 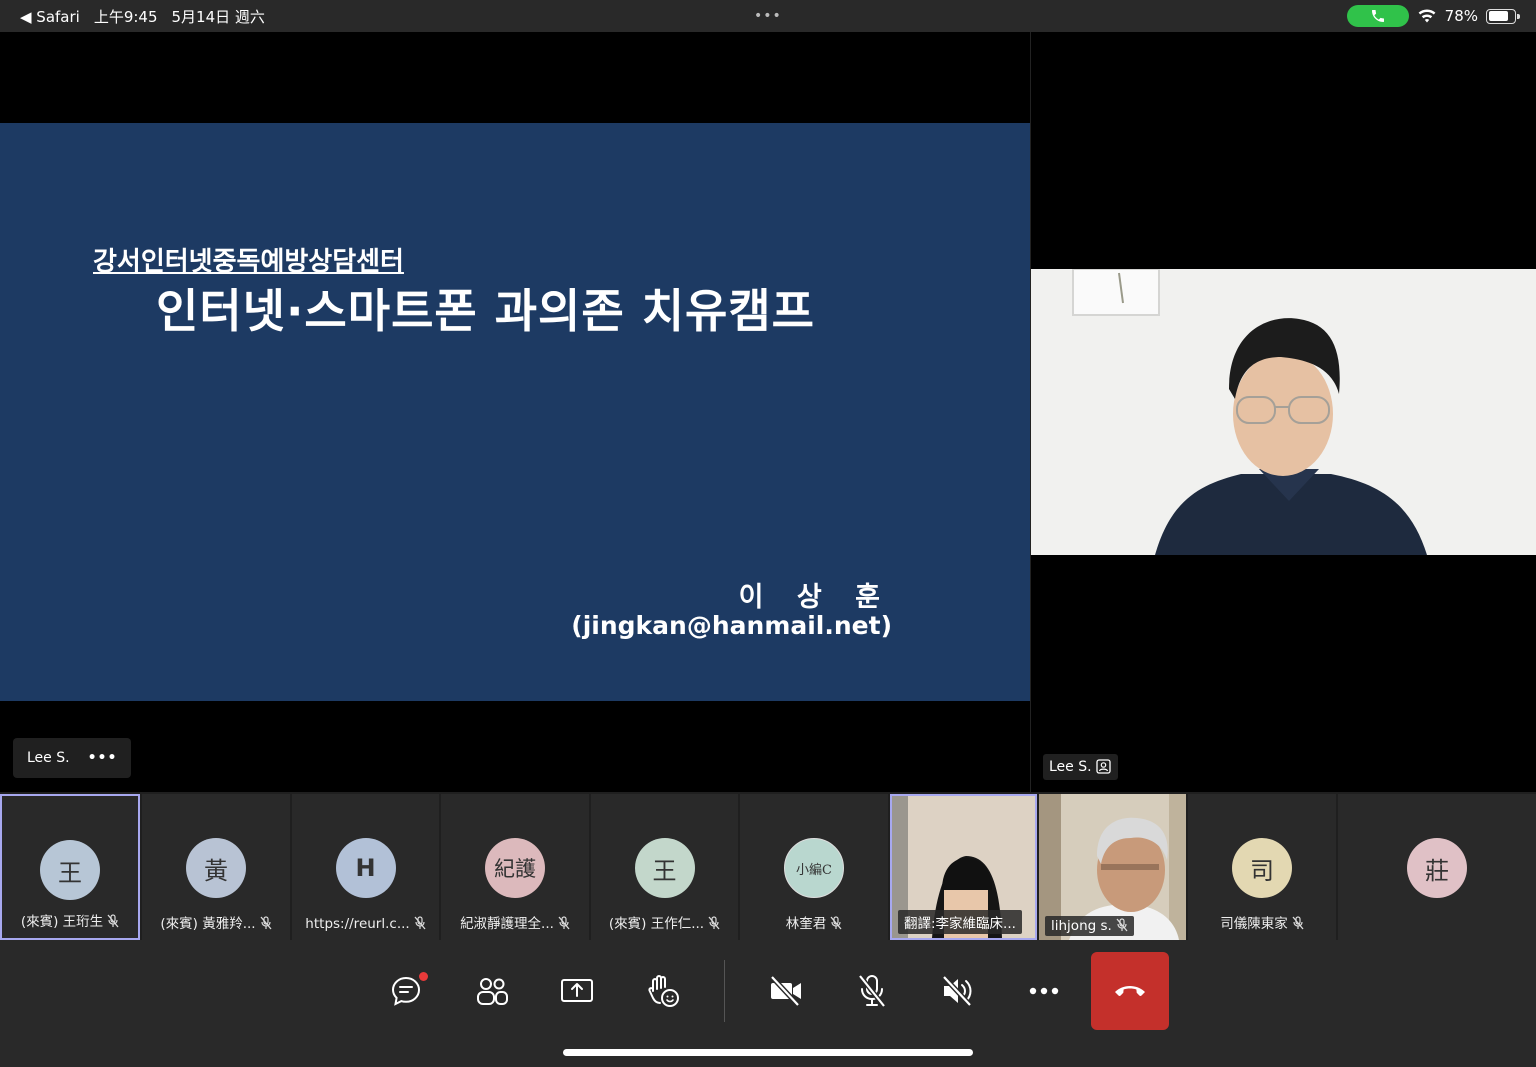 I want to click on reactions-button, so click(x=663, y=991).